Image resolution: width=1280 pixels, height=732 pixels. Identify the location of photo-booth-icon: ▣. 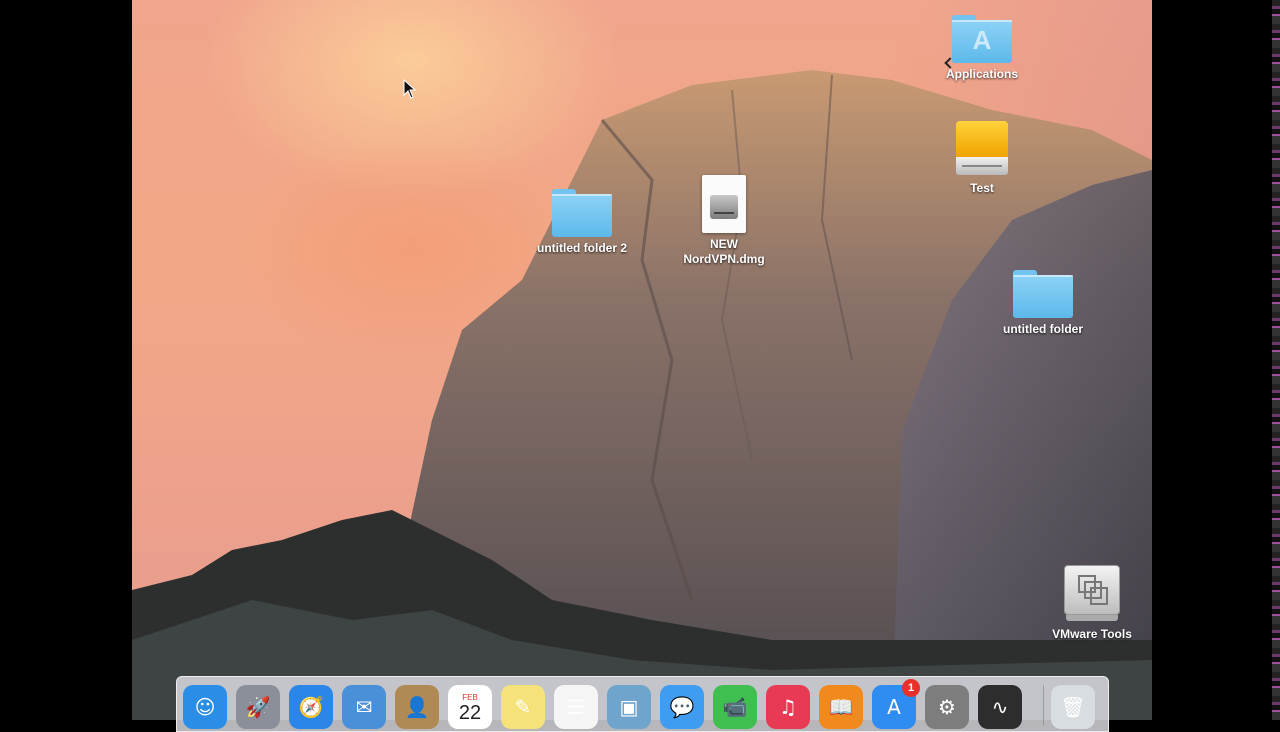
(629, 707).